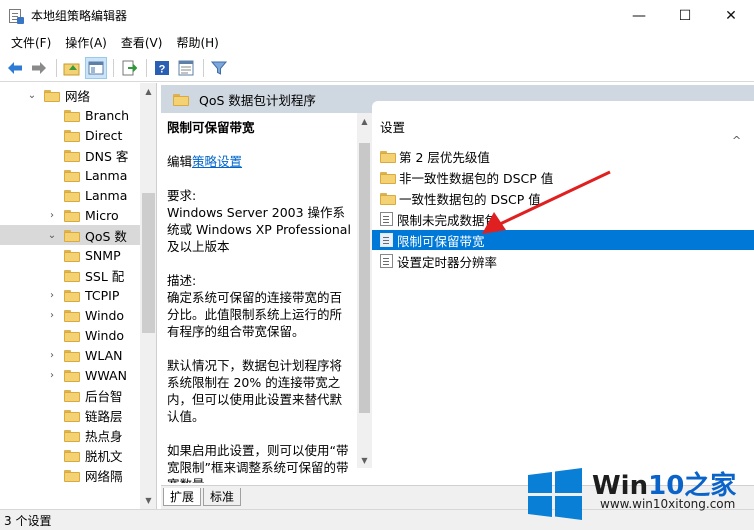 The width and height of the screenshot is (754, 530). What do you see at coordinates (217, 161) in the screenshot?
I see `edit-policy-settings-link: 策略设置` at bounding box center [217, 161].